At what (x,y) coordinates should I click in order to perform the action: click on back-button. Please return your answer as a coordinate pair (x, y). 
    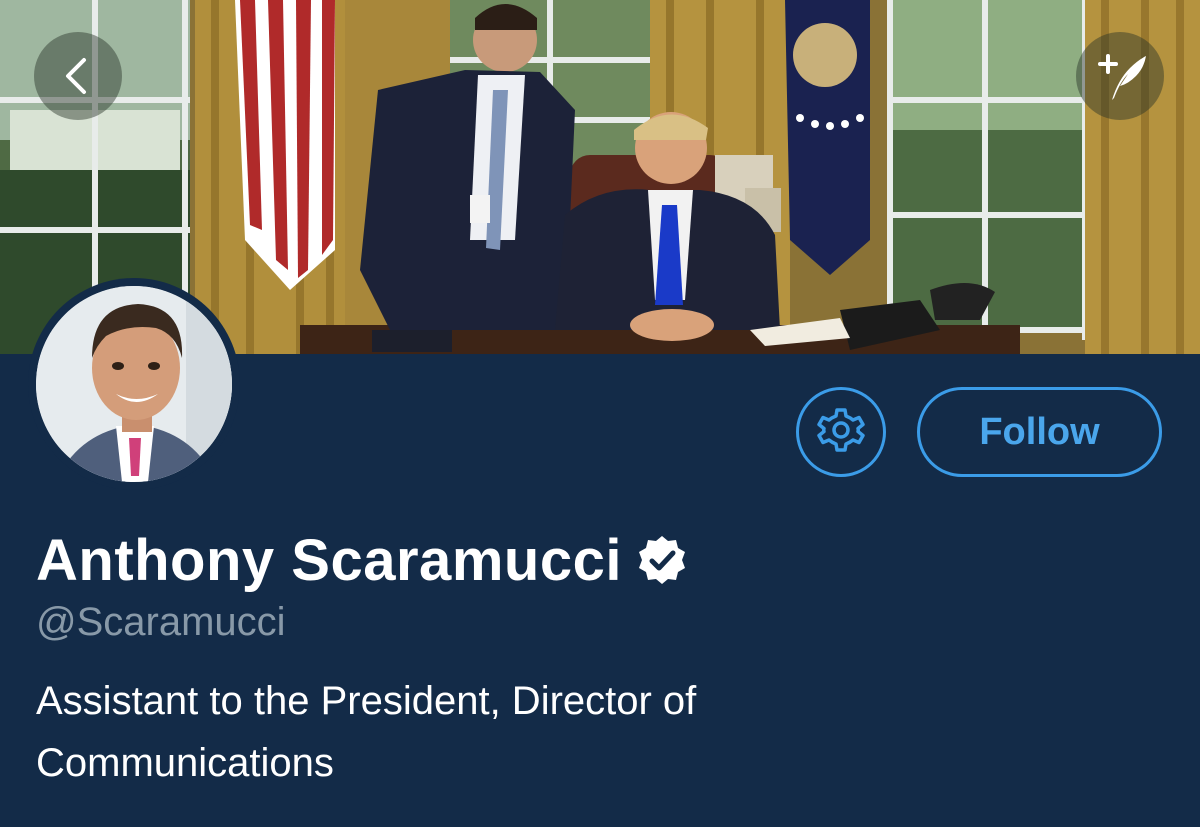
    Looking at the image, I should click on (78, 76).